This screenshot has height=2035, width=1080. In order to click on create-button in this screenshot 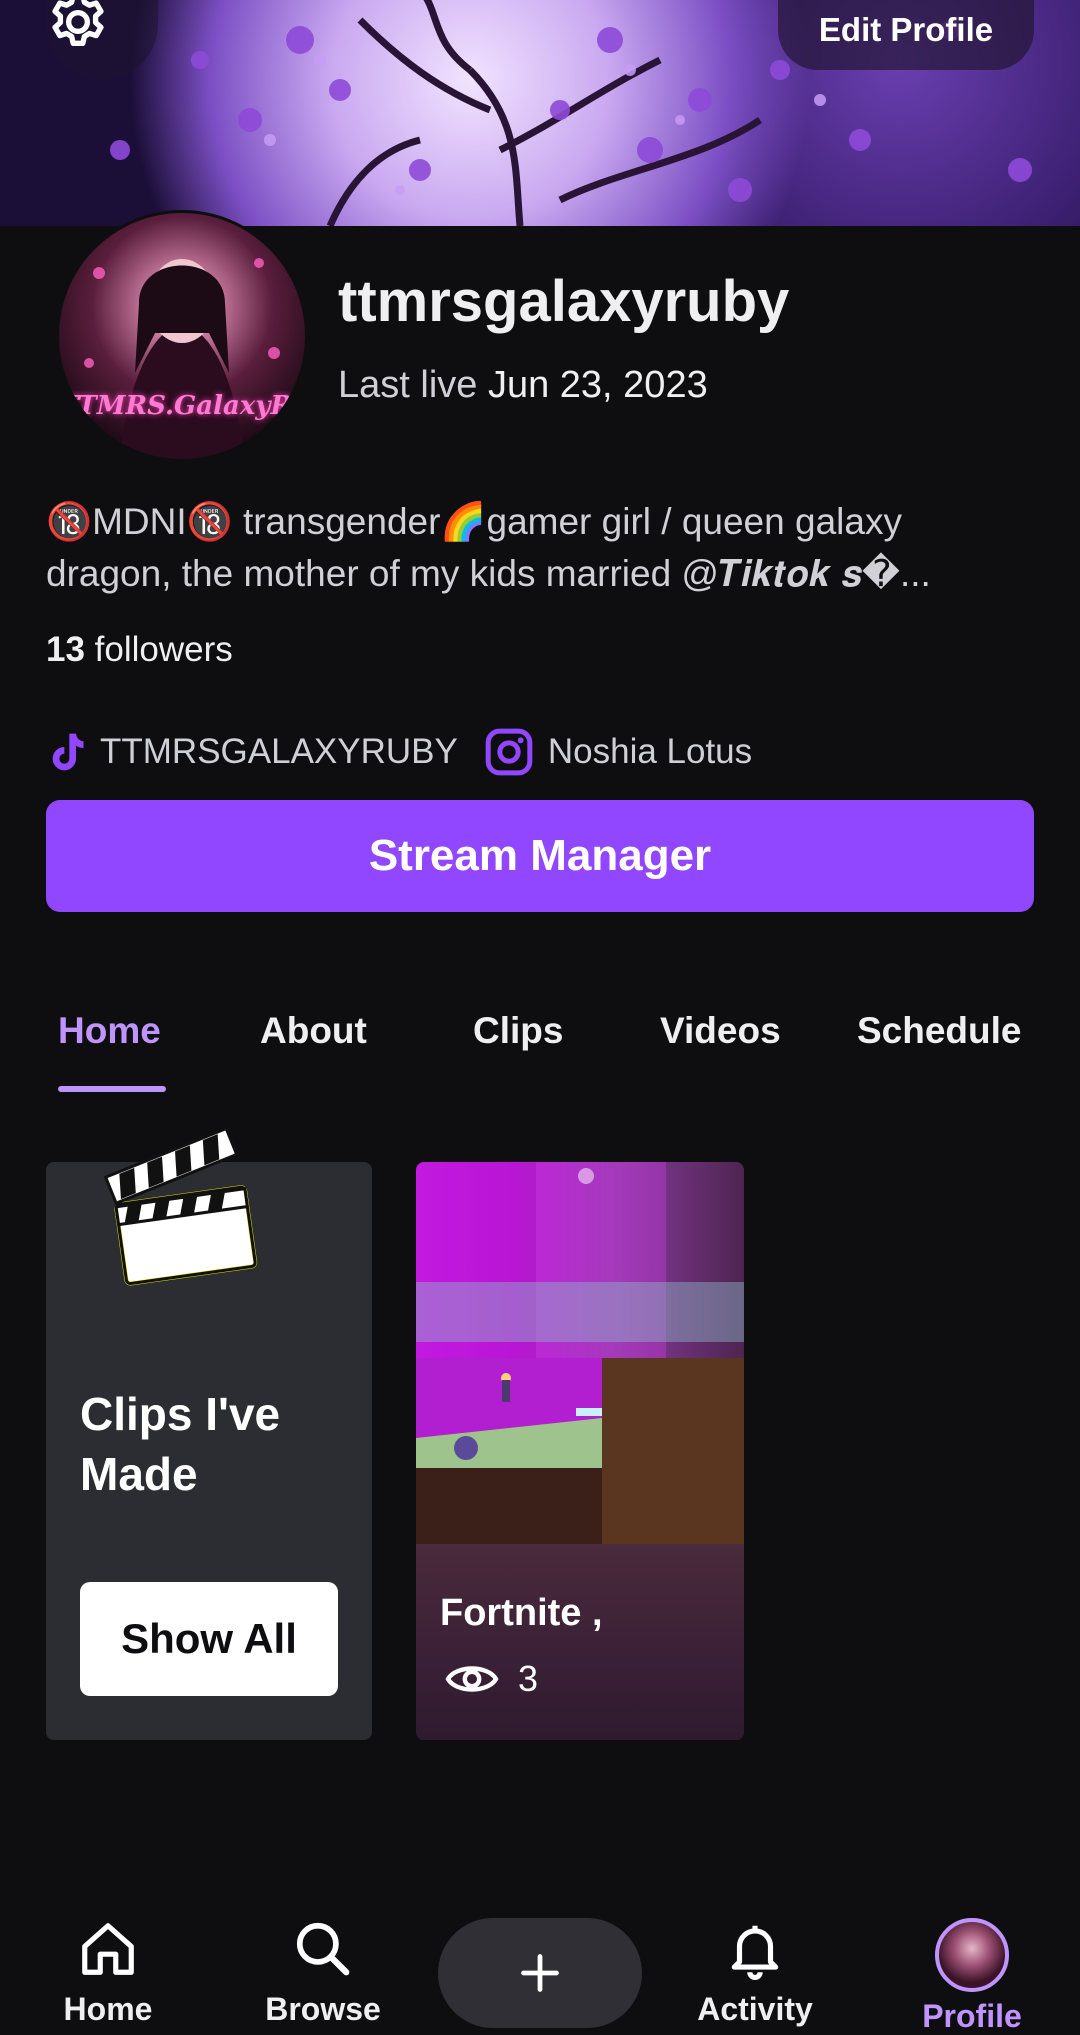, I will do `click(540, 1973)`.